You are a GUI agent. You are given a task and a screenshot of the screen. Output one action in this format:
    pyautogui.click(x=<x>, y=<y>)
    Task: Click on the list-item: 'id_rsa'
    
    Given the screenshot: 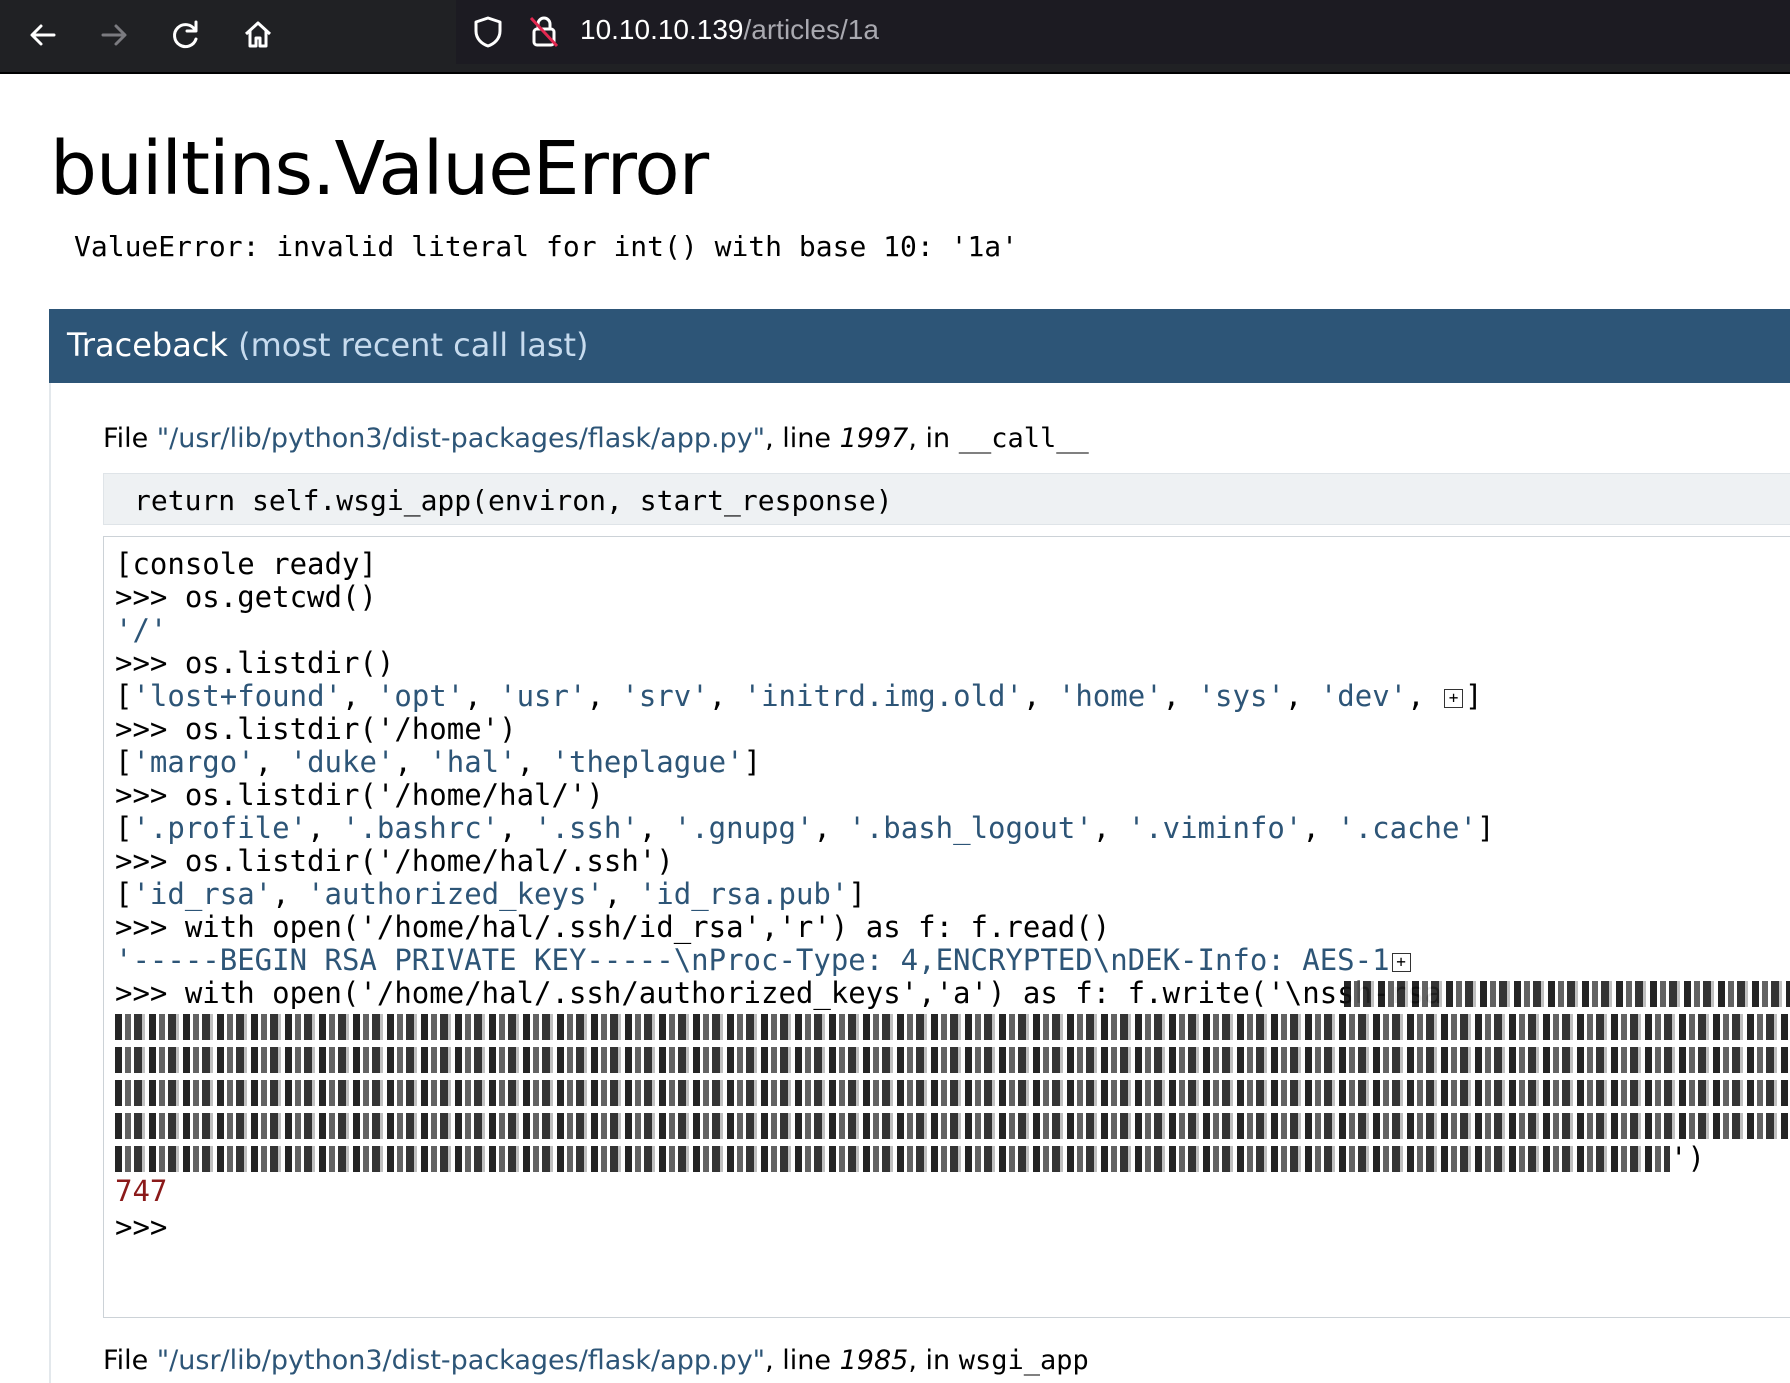 What is the action you would take?
    pyautogui.click(x=202, y=894)
    